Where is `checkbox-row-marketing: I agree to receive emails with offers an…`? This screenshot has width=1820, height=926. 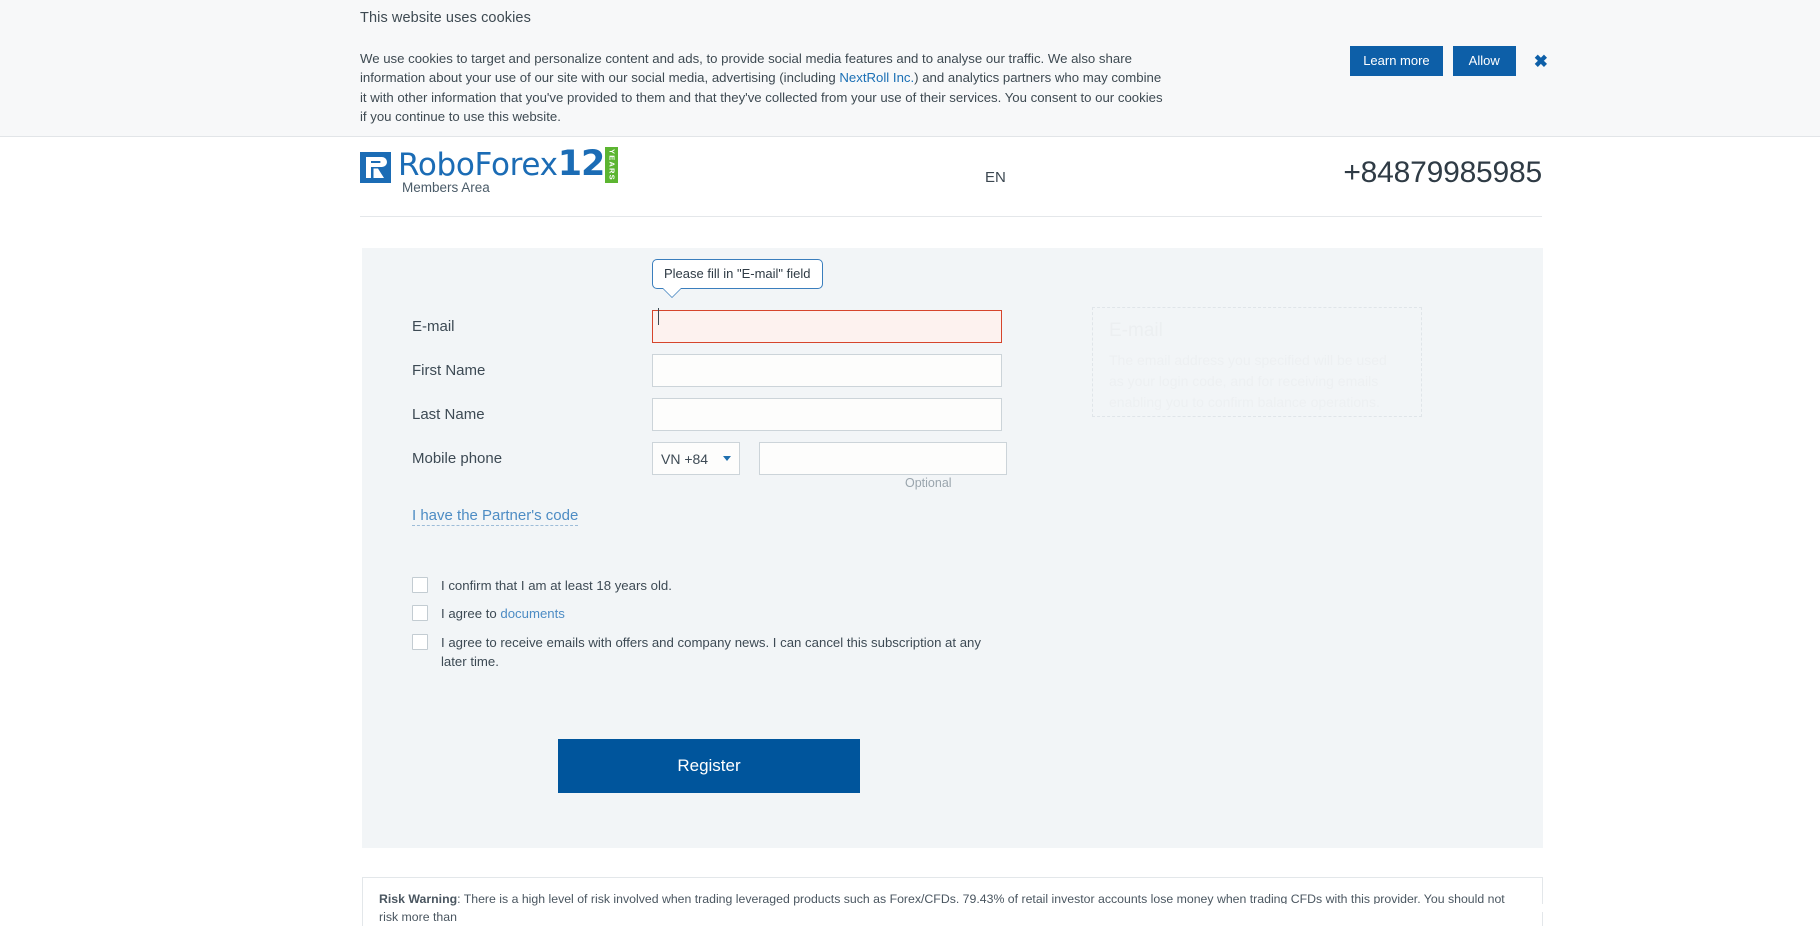 checkbox-row-marketing: I agree to receive emails with offers an… is located at coordinates (707, 652).